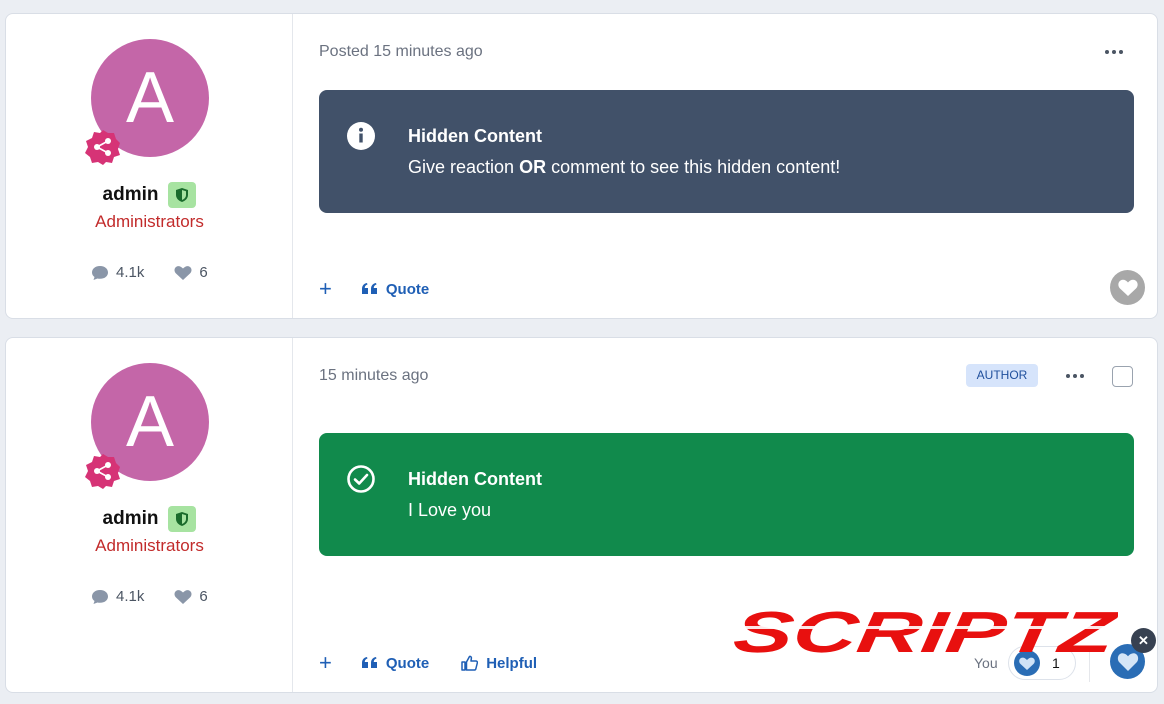  What do you see at coordinates (726, 494) in the screenshot?
I see `hidden-content-box: Hidden Content I Love you` at bounding box center [726, 494].